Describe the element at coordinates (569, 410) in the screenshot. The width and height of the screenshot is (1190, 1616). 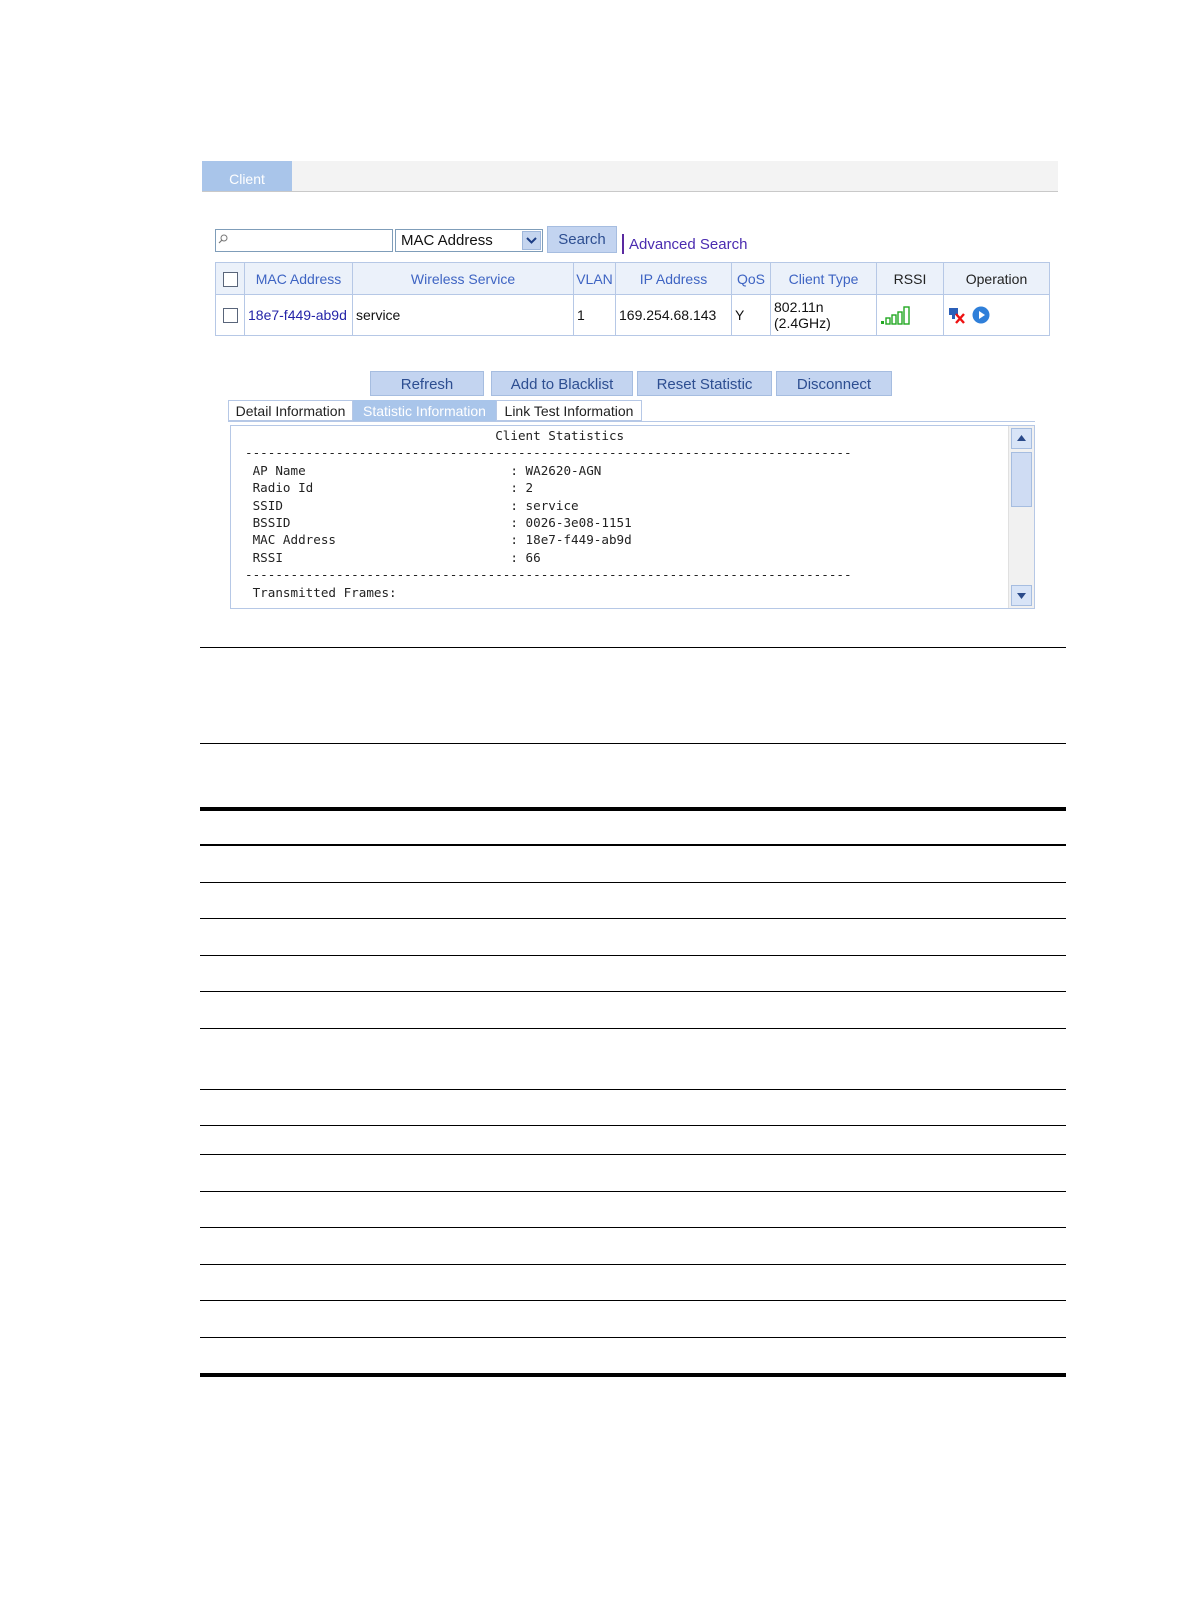
I see `tab-link-test-information: Link Test Information` at that location.